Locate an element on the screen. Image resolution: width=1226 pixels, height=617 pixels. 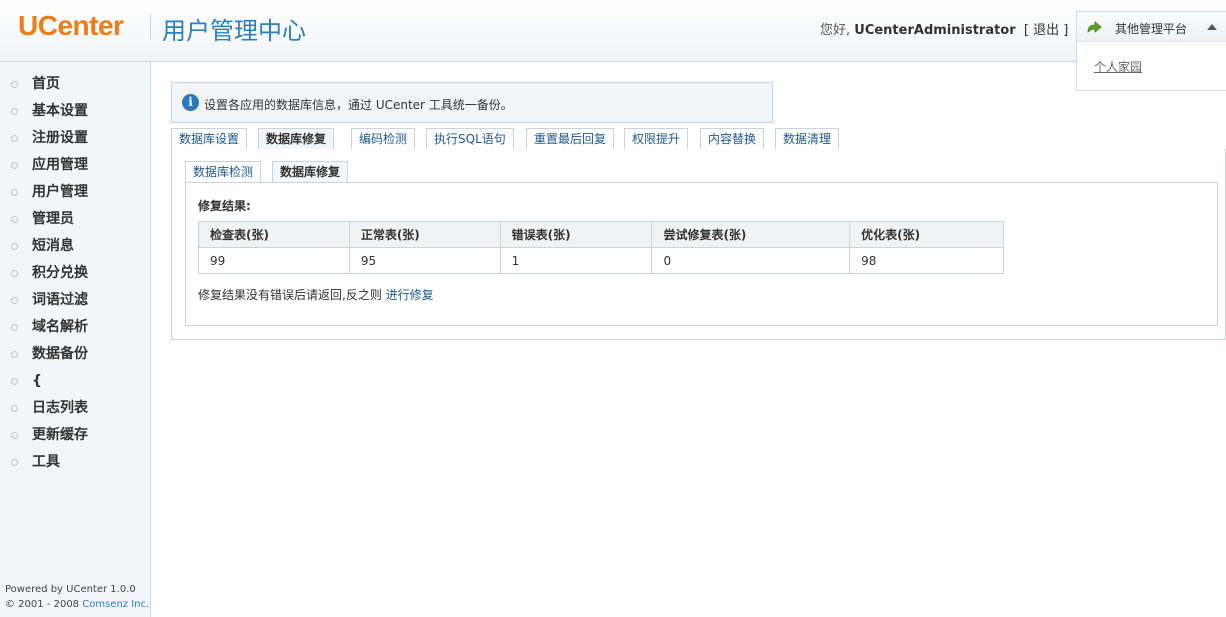
tab-encoding-check: 编码检测 is located at coordinates (383, 139).